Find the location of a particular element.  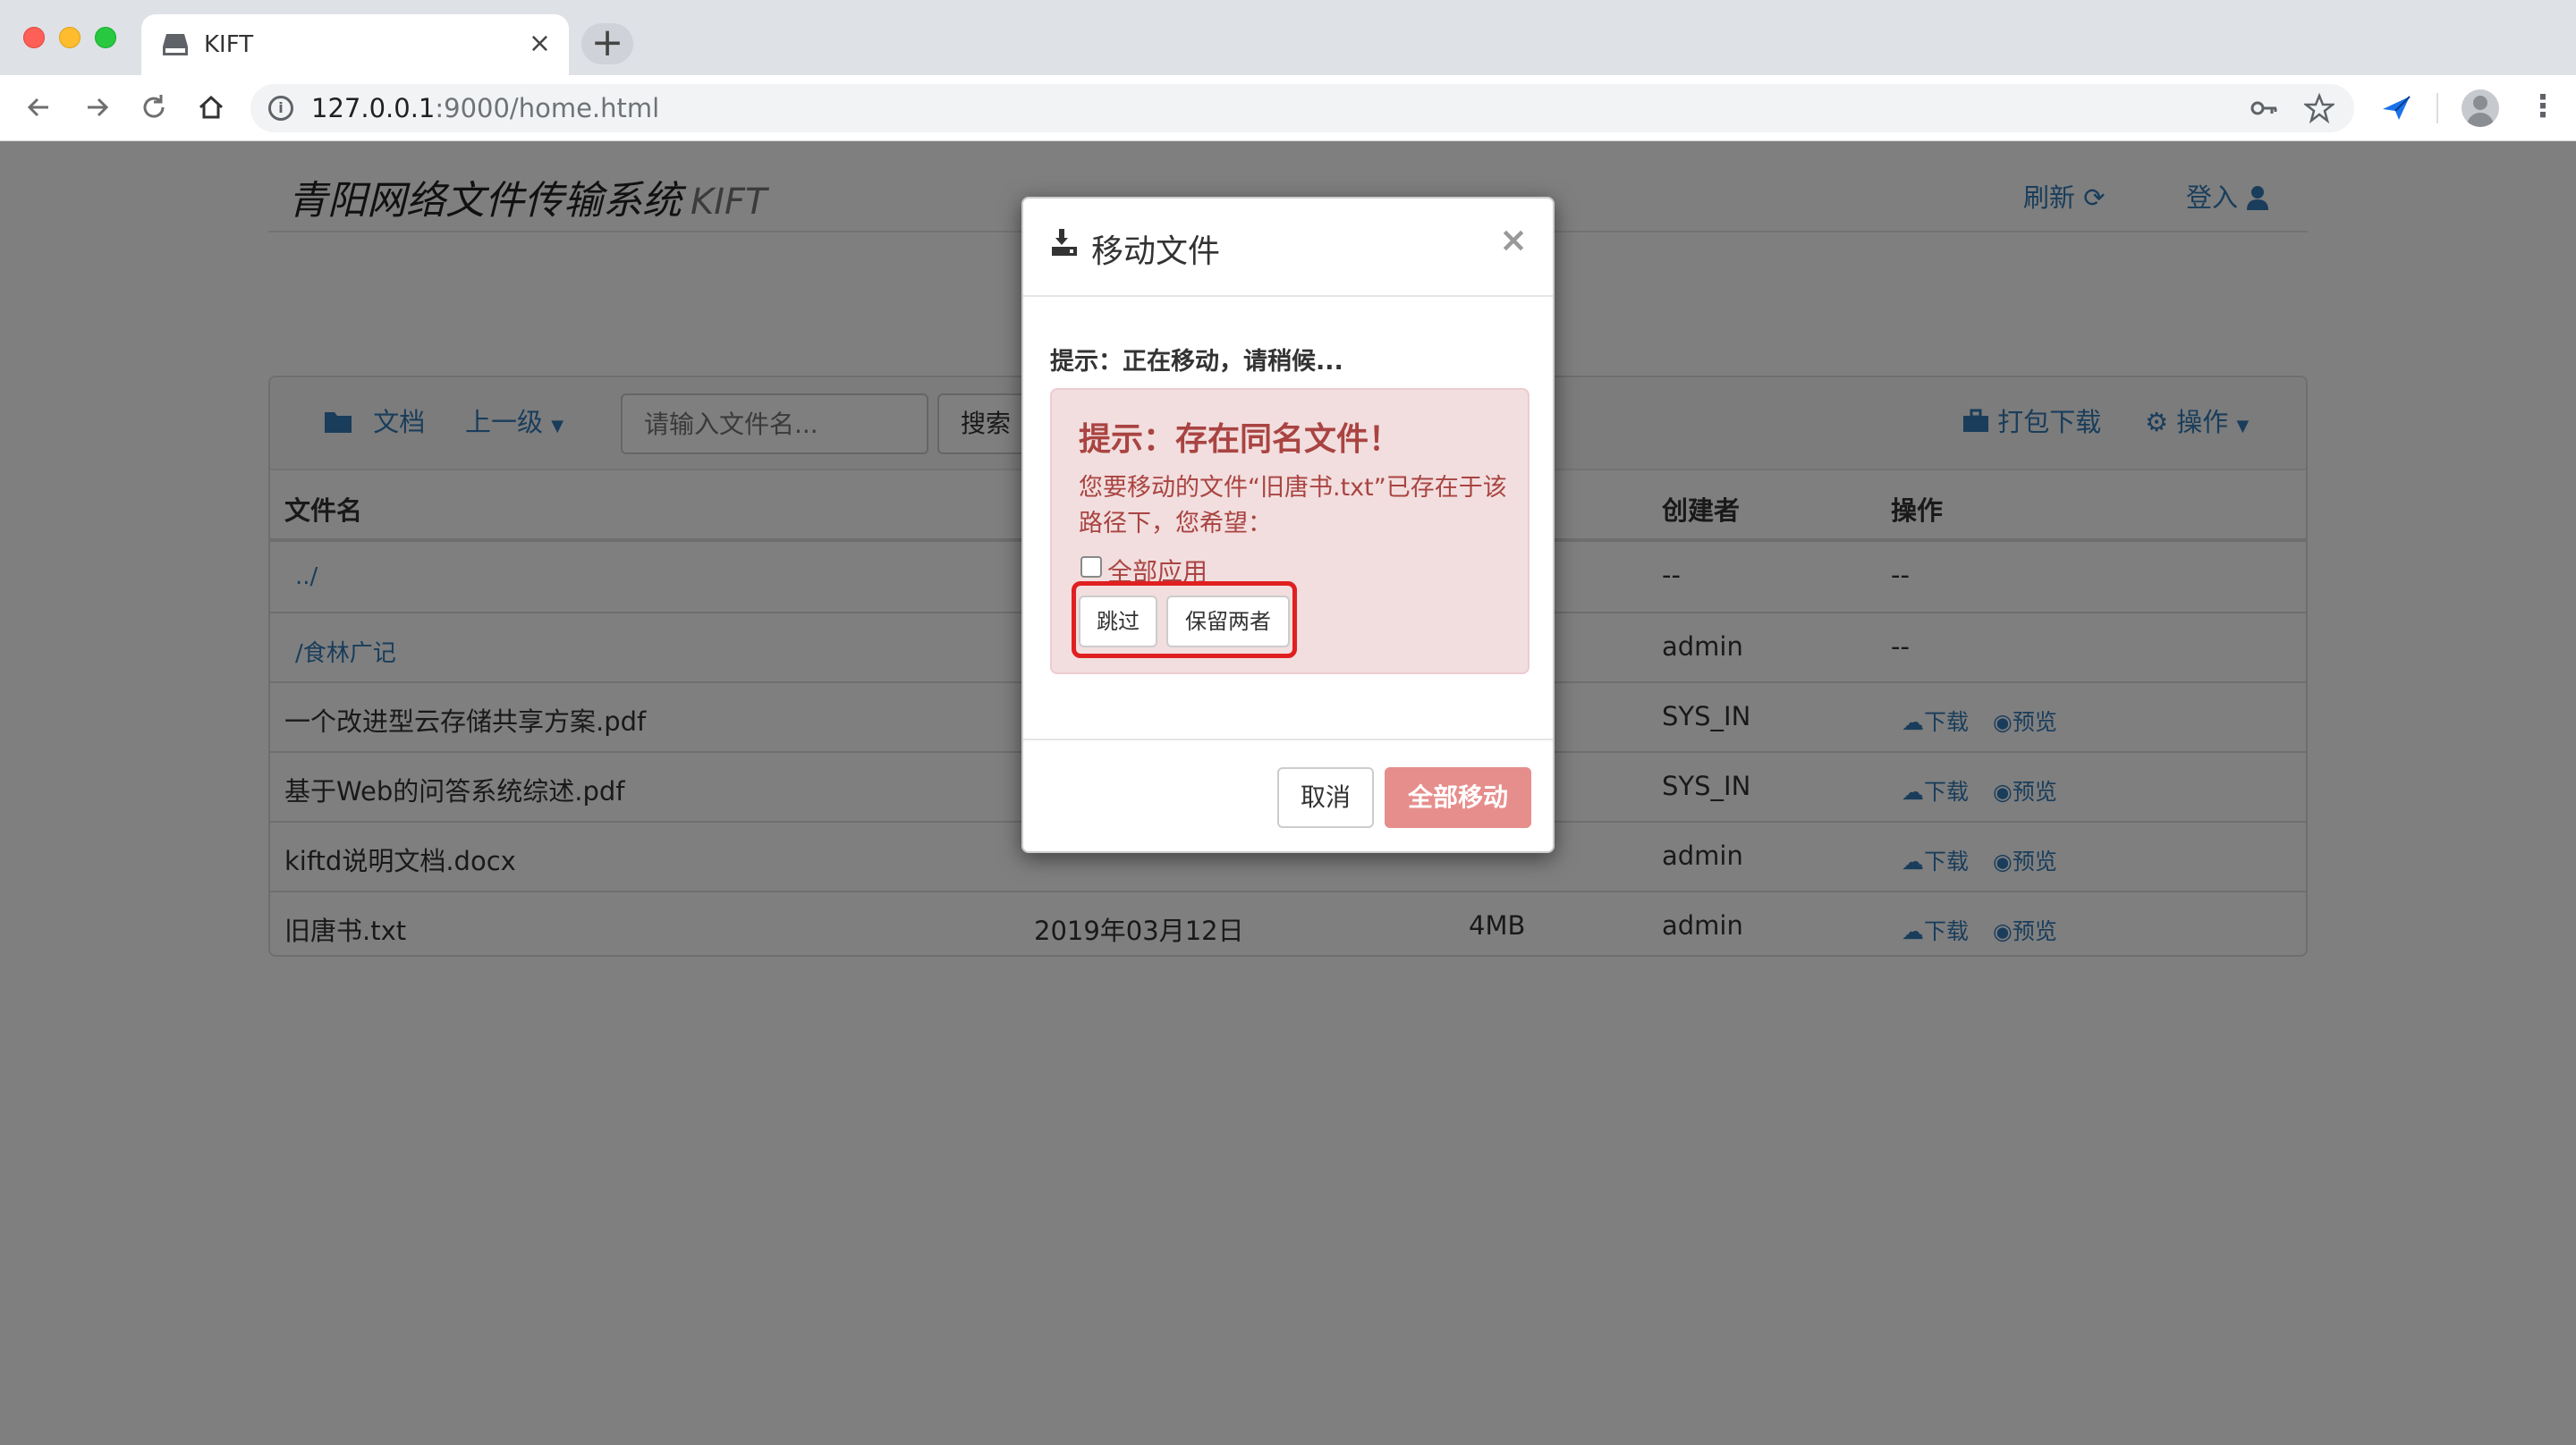

browser-tab-bar: KIFT × + is located at coordinates (1288, 37).